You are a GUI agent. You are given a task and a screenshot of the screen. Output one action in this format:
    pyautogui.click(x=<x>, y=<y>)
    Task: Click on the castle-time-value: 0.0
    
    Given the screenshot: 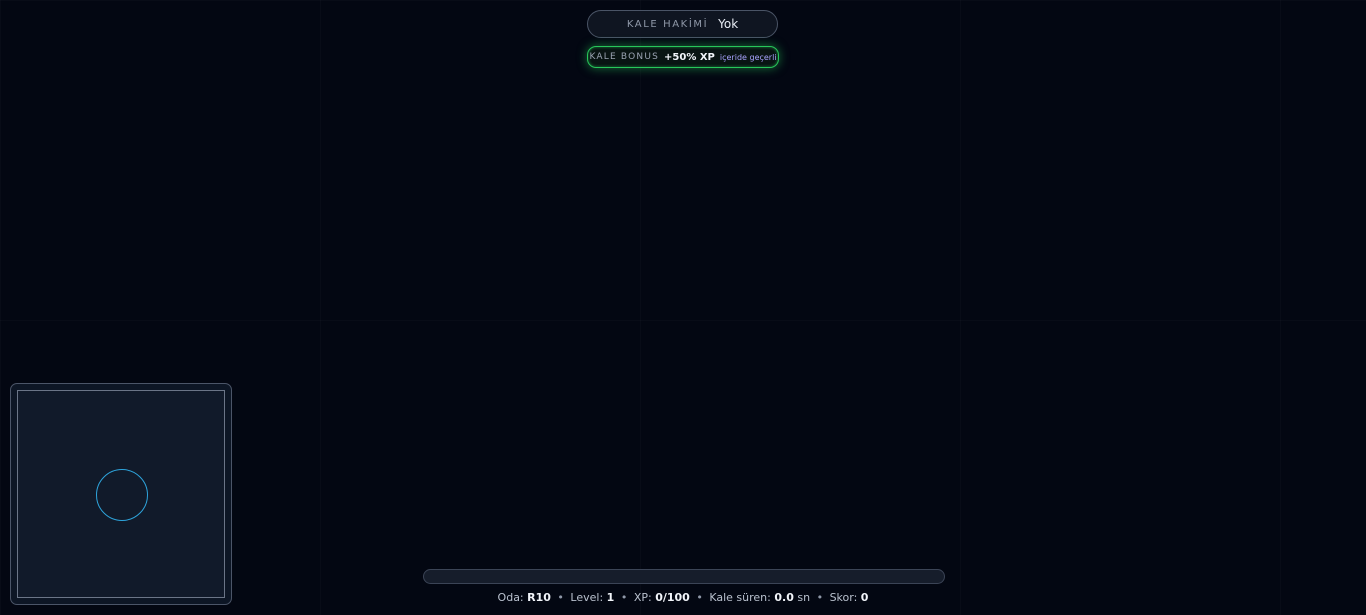 What is the action you would take?
    pyautogui.click(x=784, y=597)
    